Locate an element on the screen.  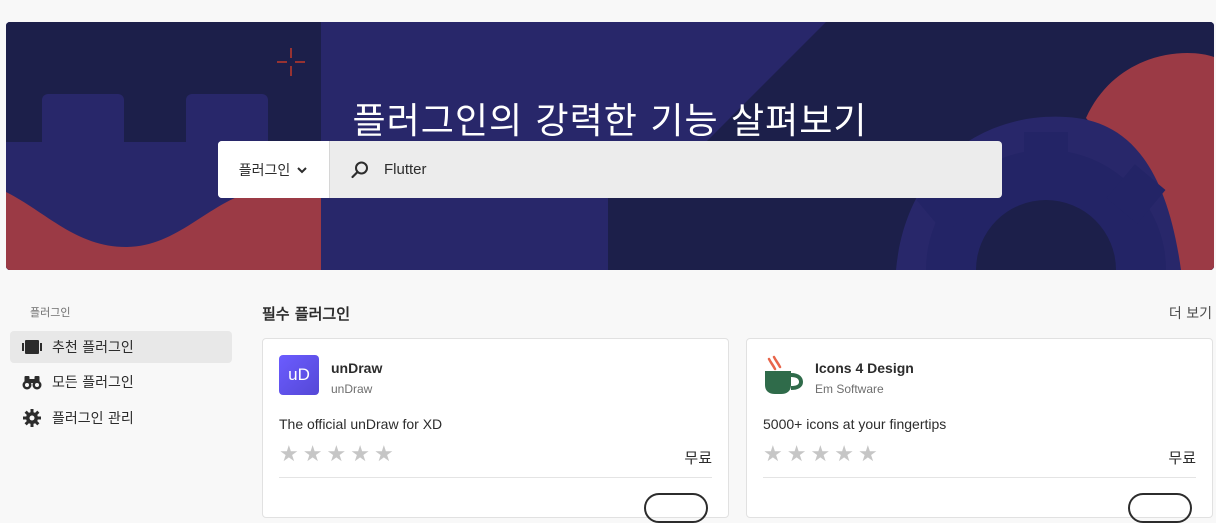
search-field is located at coordinates (666, 169).